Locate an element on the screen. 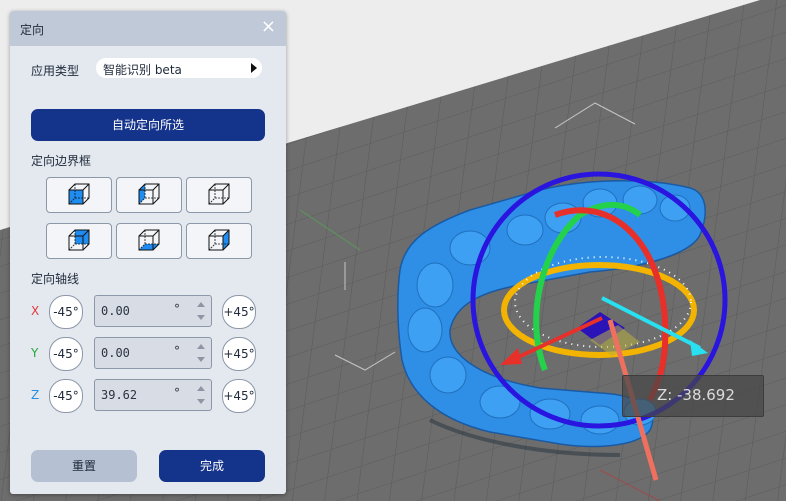  y-plus-45-button: +45° is located at coordinates (239, 354).